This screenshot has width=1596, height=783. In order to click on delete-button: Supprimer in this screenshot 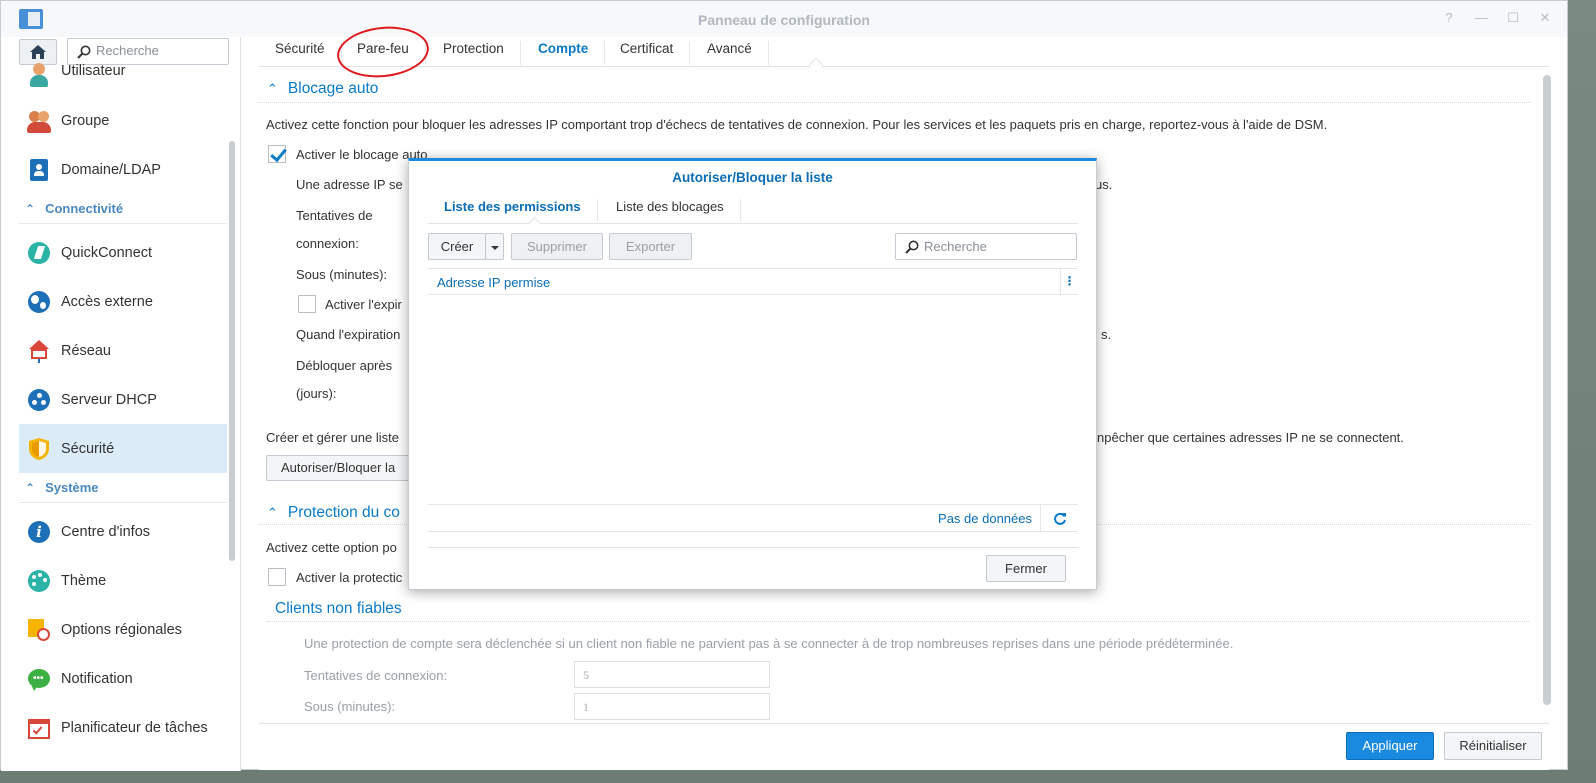, I will do `click(557, 246)`.